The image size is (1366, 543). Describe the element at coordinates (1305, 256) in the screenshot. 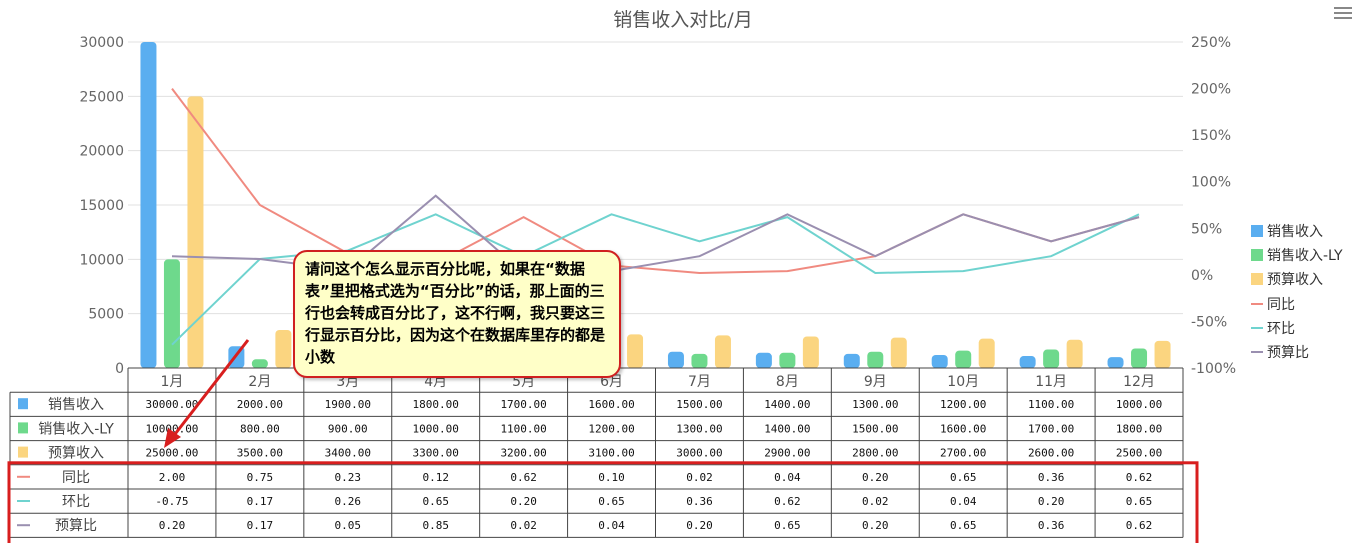

I see `legend-label: 销售收入-LY` at that location.